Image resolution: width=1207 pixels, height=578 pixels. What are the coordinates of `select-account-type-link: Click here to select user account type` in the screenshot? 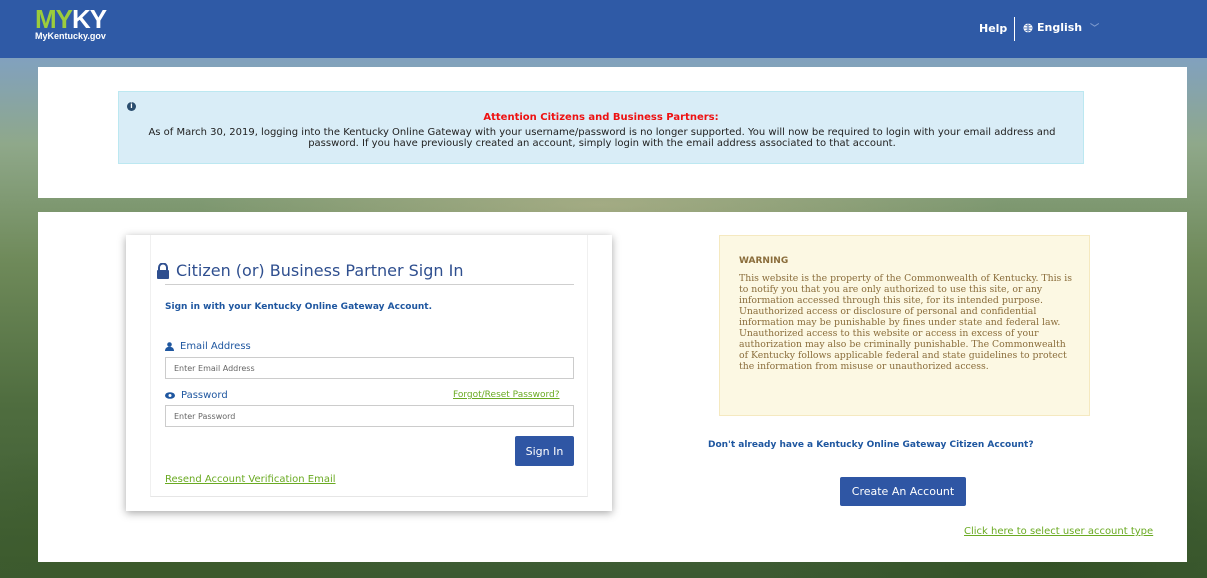 It's located at (1058, 531).